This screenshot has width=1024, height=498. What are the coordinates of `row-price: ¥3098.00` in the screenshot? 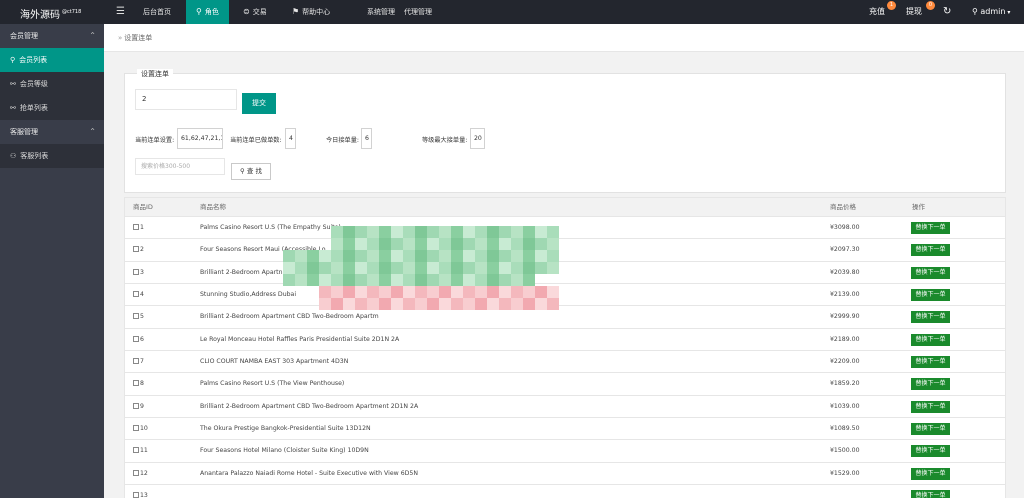 It's located at (845, 227).